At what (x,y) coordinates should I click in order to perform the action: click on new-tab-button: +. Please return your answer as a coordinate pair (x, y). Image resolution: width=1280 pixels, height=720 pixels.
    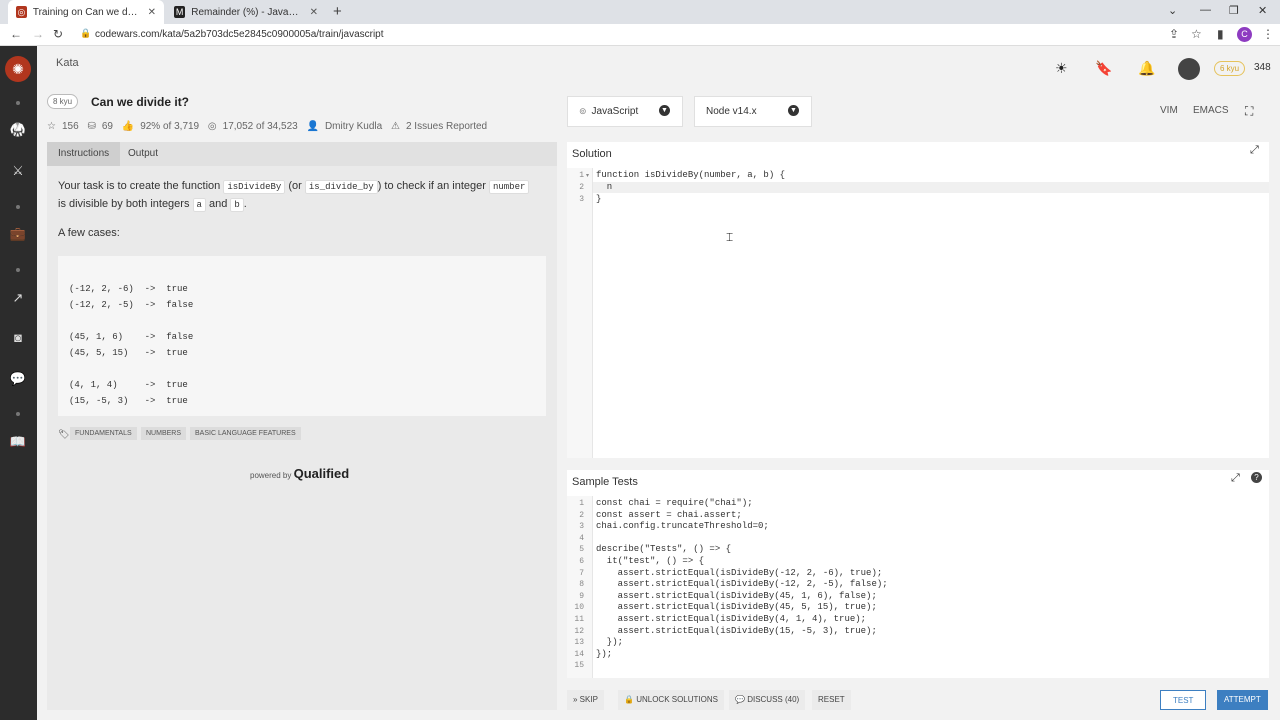
    Looking at the image, I should click on (337, 11).